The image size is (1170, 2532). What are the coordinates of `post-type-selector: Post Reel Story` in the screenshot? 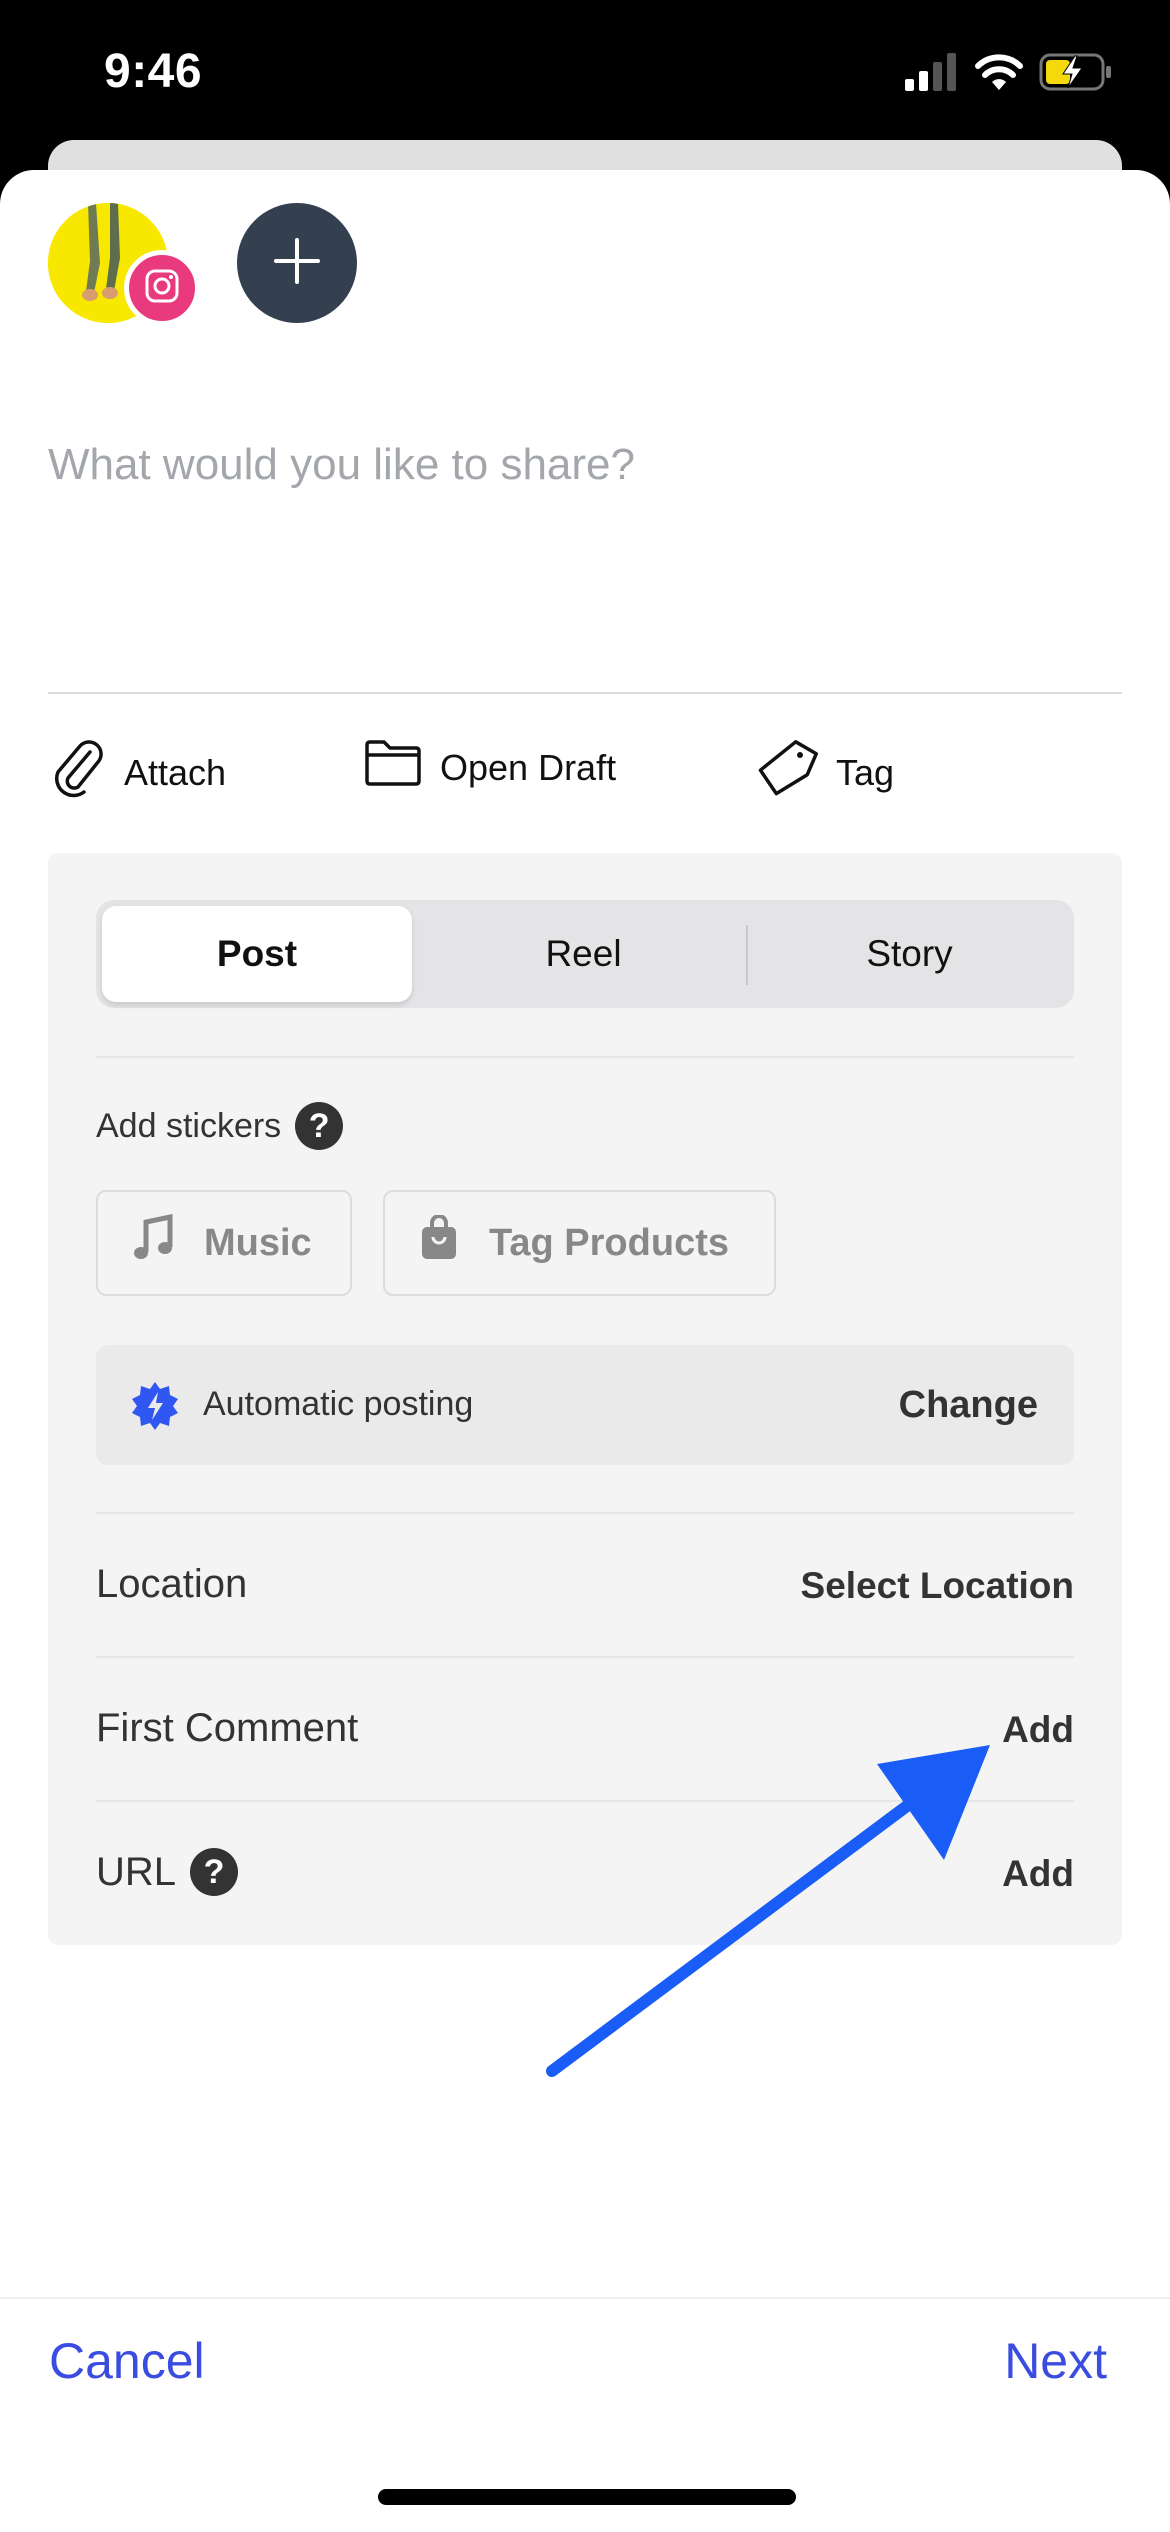 It's located at (585, 954).